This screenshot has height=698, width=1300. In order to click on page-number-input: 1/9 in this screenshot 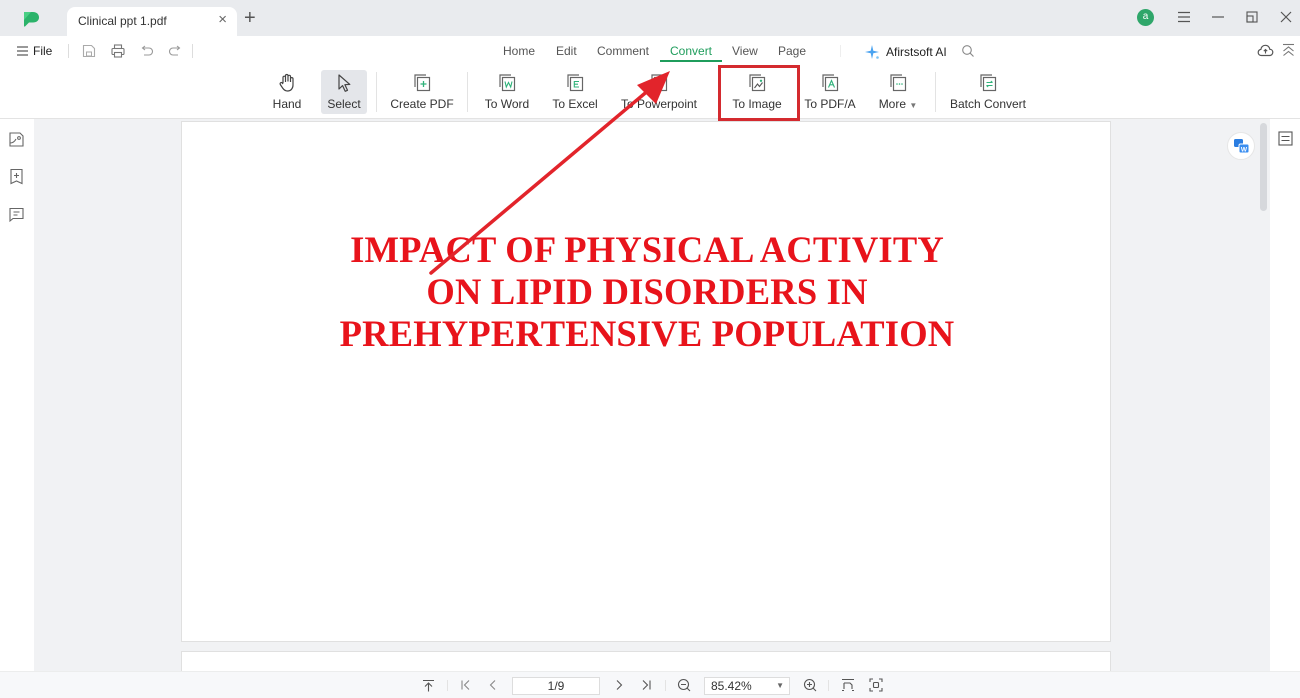, I will do `click(556, 686)`.